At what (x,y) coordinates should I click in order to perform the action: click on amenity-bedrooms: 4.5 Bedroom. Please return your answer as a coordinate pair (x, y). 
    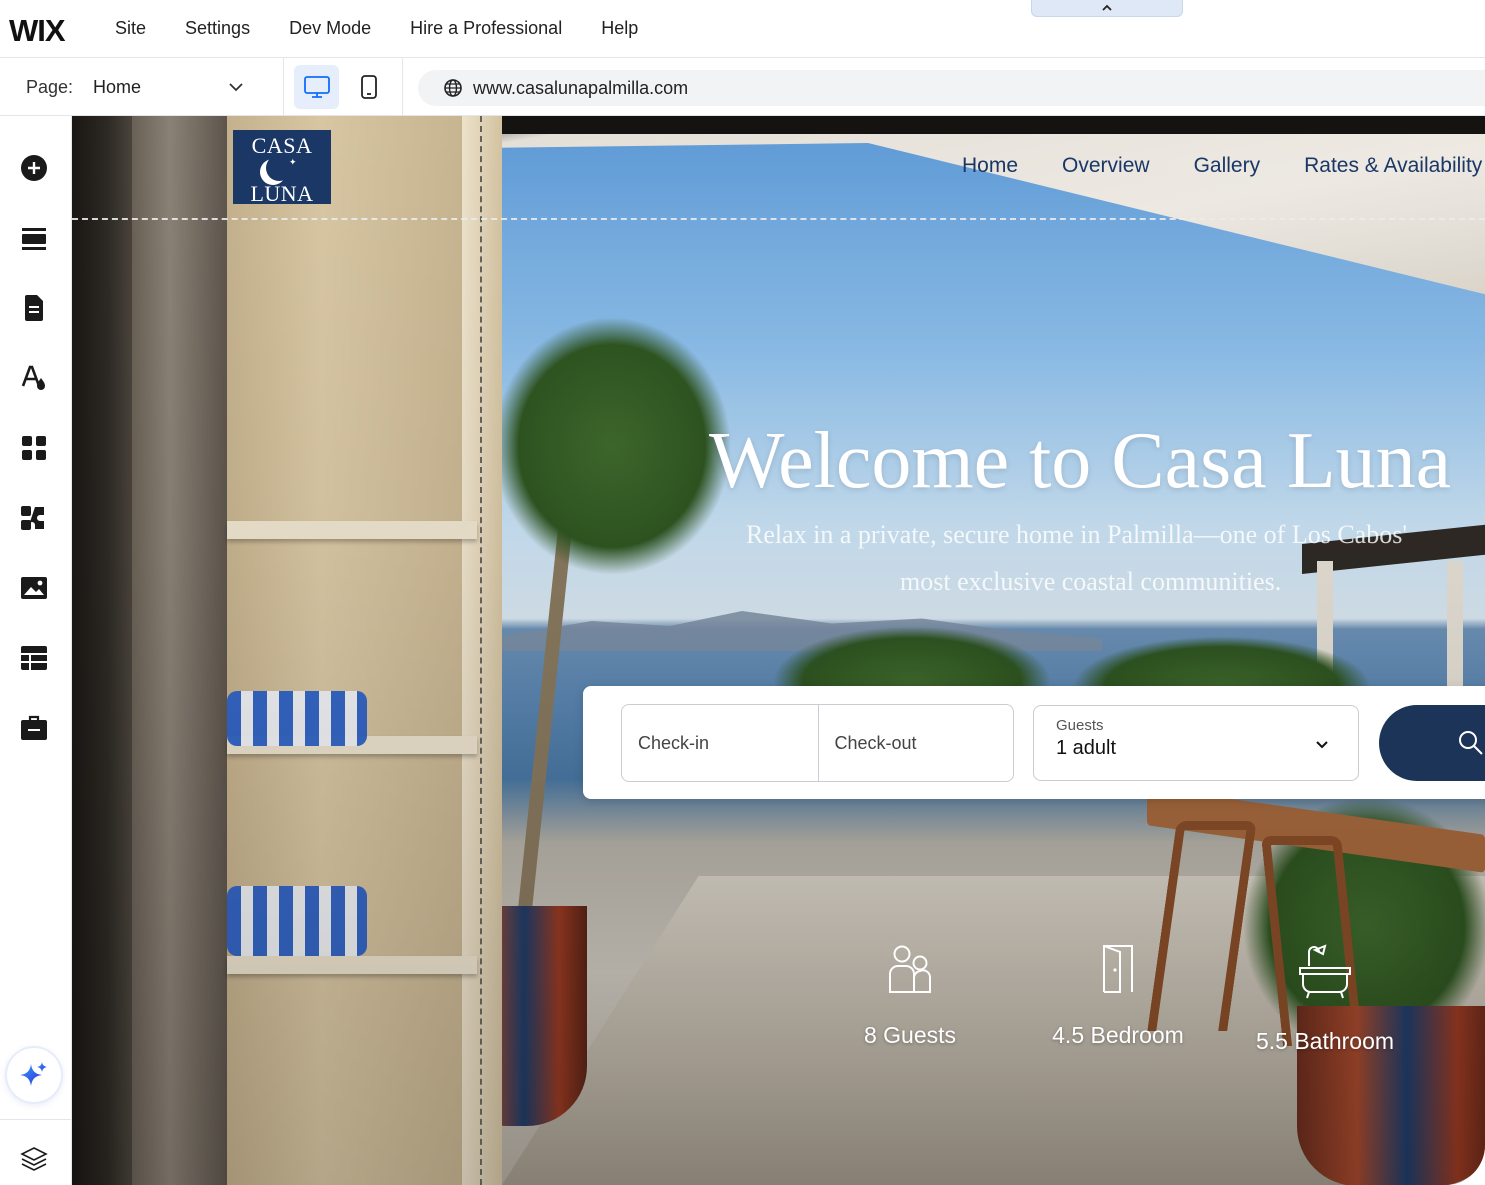
    Looking at the image, I should click on (1118, 996).